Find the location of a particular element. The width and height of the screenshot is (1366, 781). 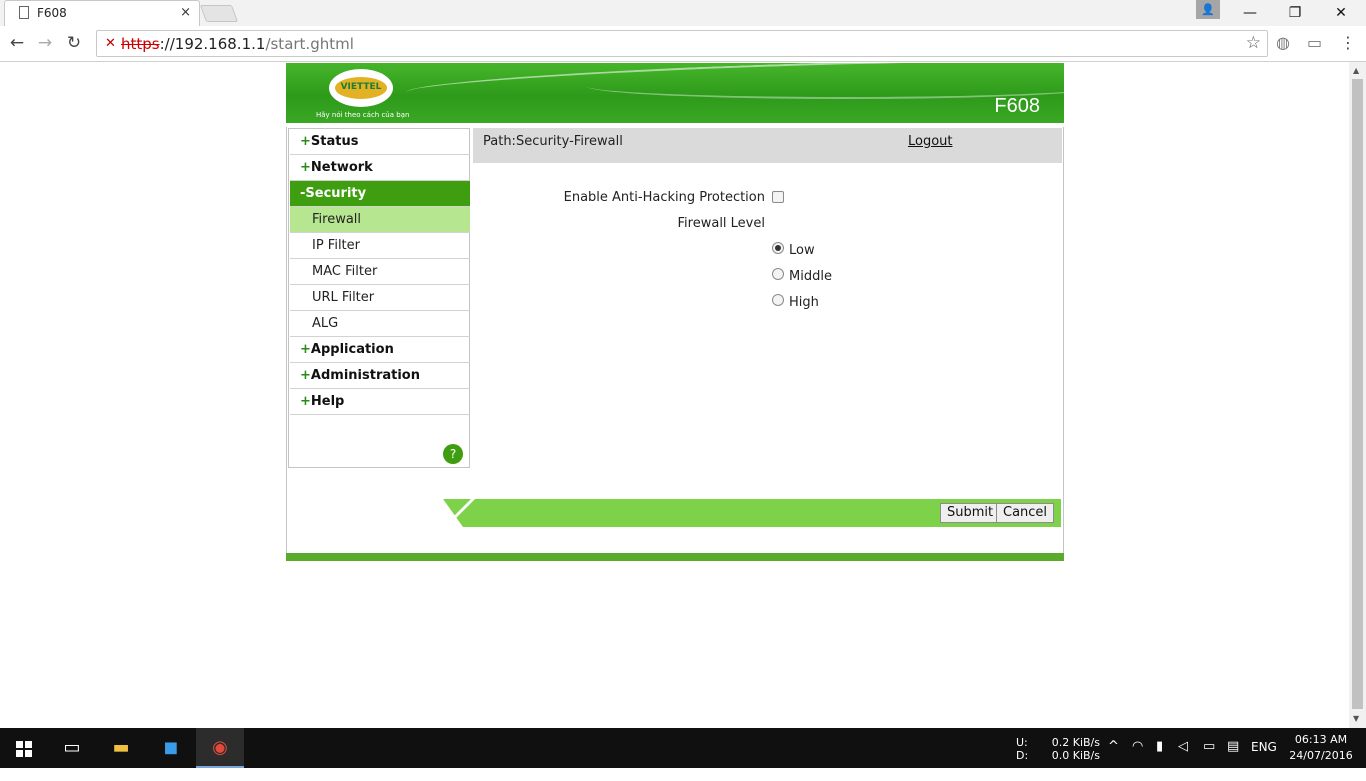

url-protocol: https is located at coordinates (140, 44).